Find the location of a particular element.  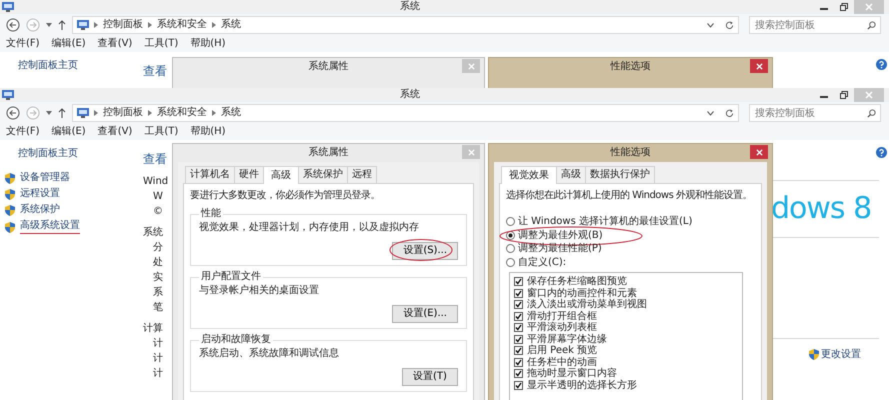

checkbox-label: 拖动时显示窗口内容 is located at coordinates (572, 374).